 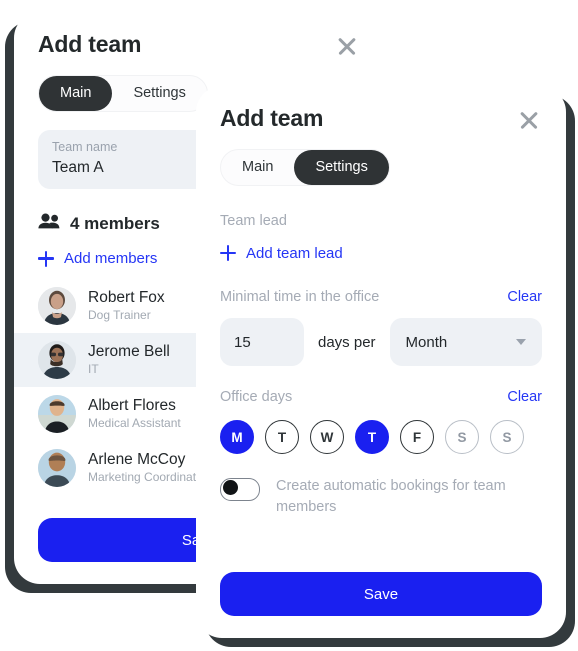 I want to click on member-name: Albert Flores, so click(x=132, y=406).